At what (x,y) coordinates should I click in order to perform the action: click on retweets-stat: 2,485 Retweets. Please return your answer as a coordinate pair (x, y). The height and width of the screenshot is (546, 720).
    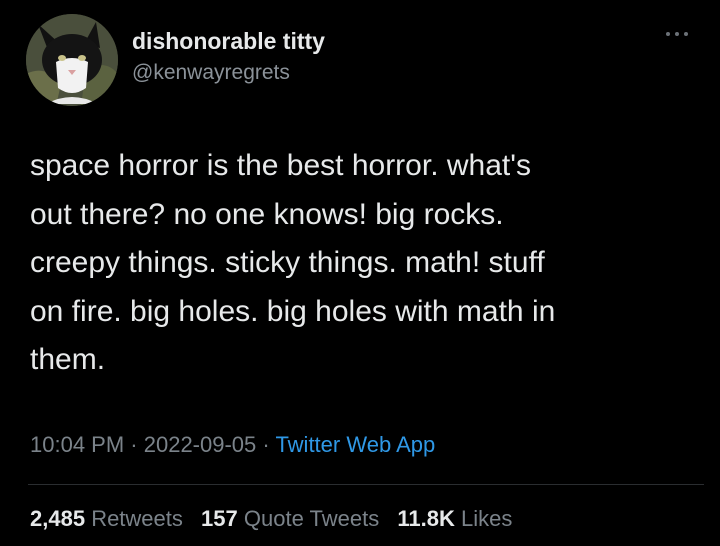
    Looking at the image, I should click on (106, 518).